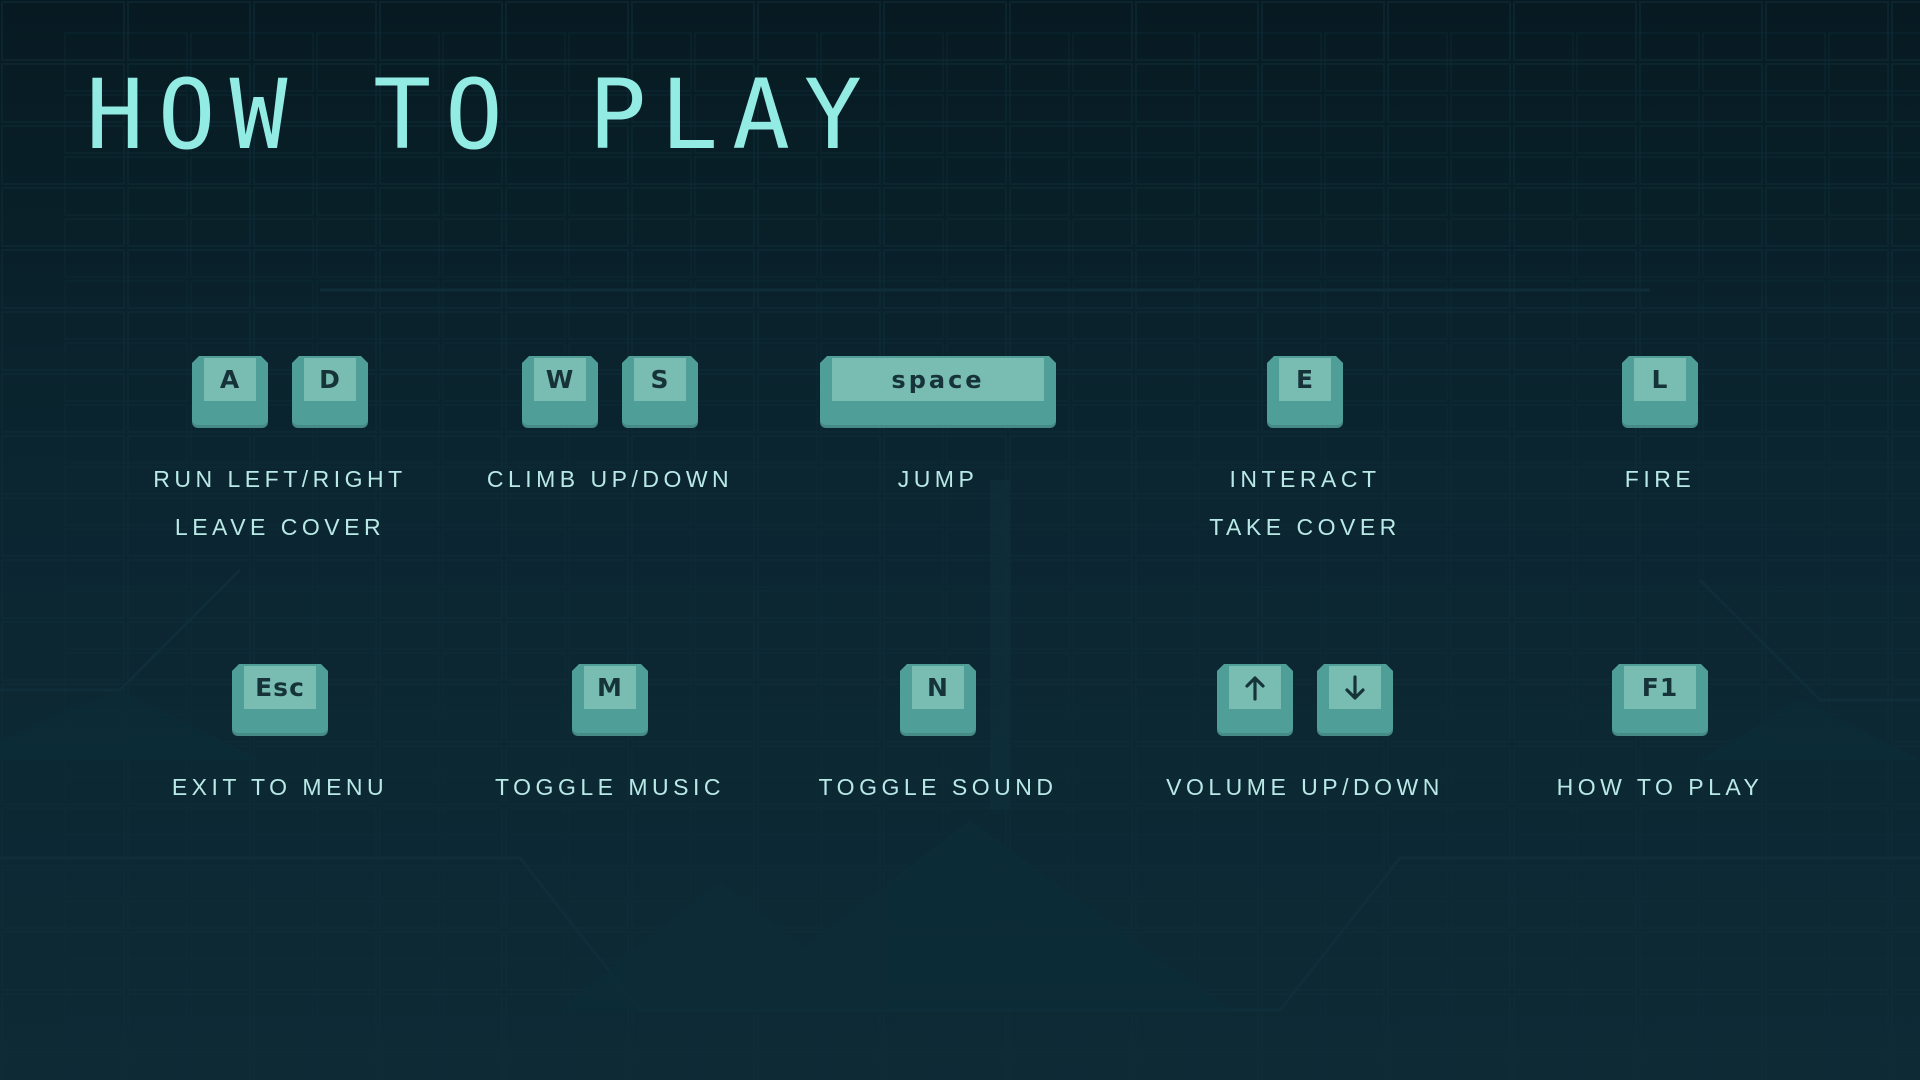 The width and height of the screenshot is (1920, 1080). What do you see at coordinates (610, 787) in the screenshot?
I see `control-label: TOGGLE MUSIC` at bounding box center [610, 787].